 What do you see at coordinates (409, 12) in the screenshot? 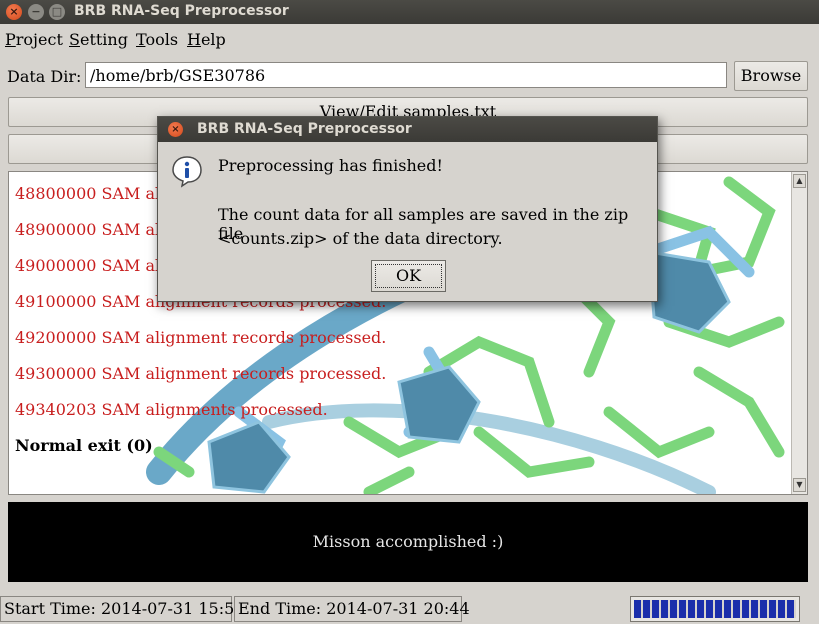
I see `window-titlebar: × − □ BRB RNA-Seq Preprocessor` at bounding box center [409, 12].